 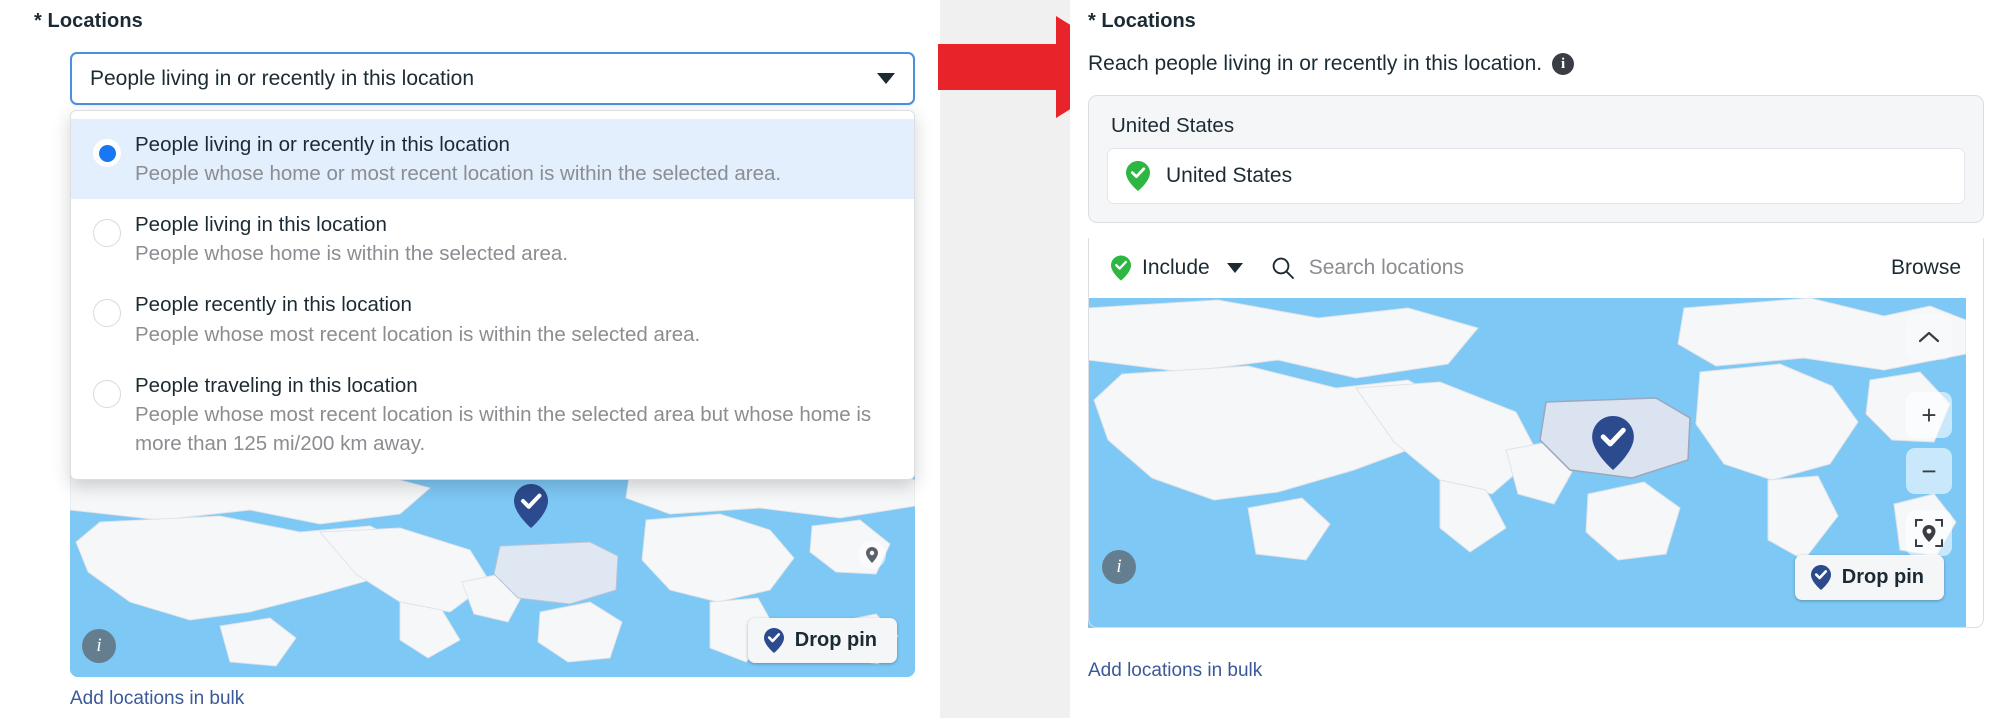 I want to click on map-control-collapse, so click(x=1929, y=337).